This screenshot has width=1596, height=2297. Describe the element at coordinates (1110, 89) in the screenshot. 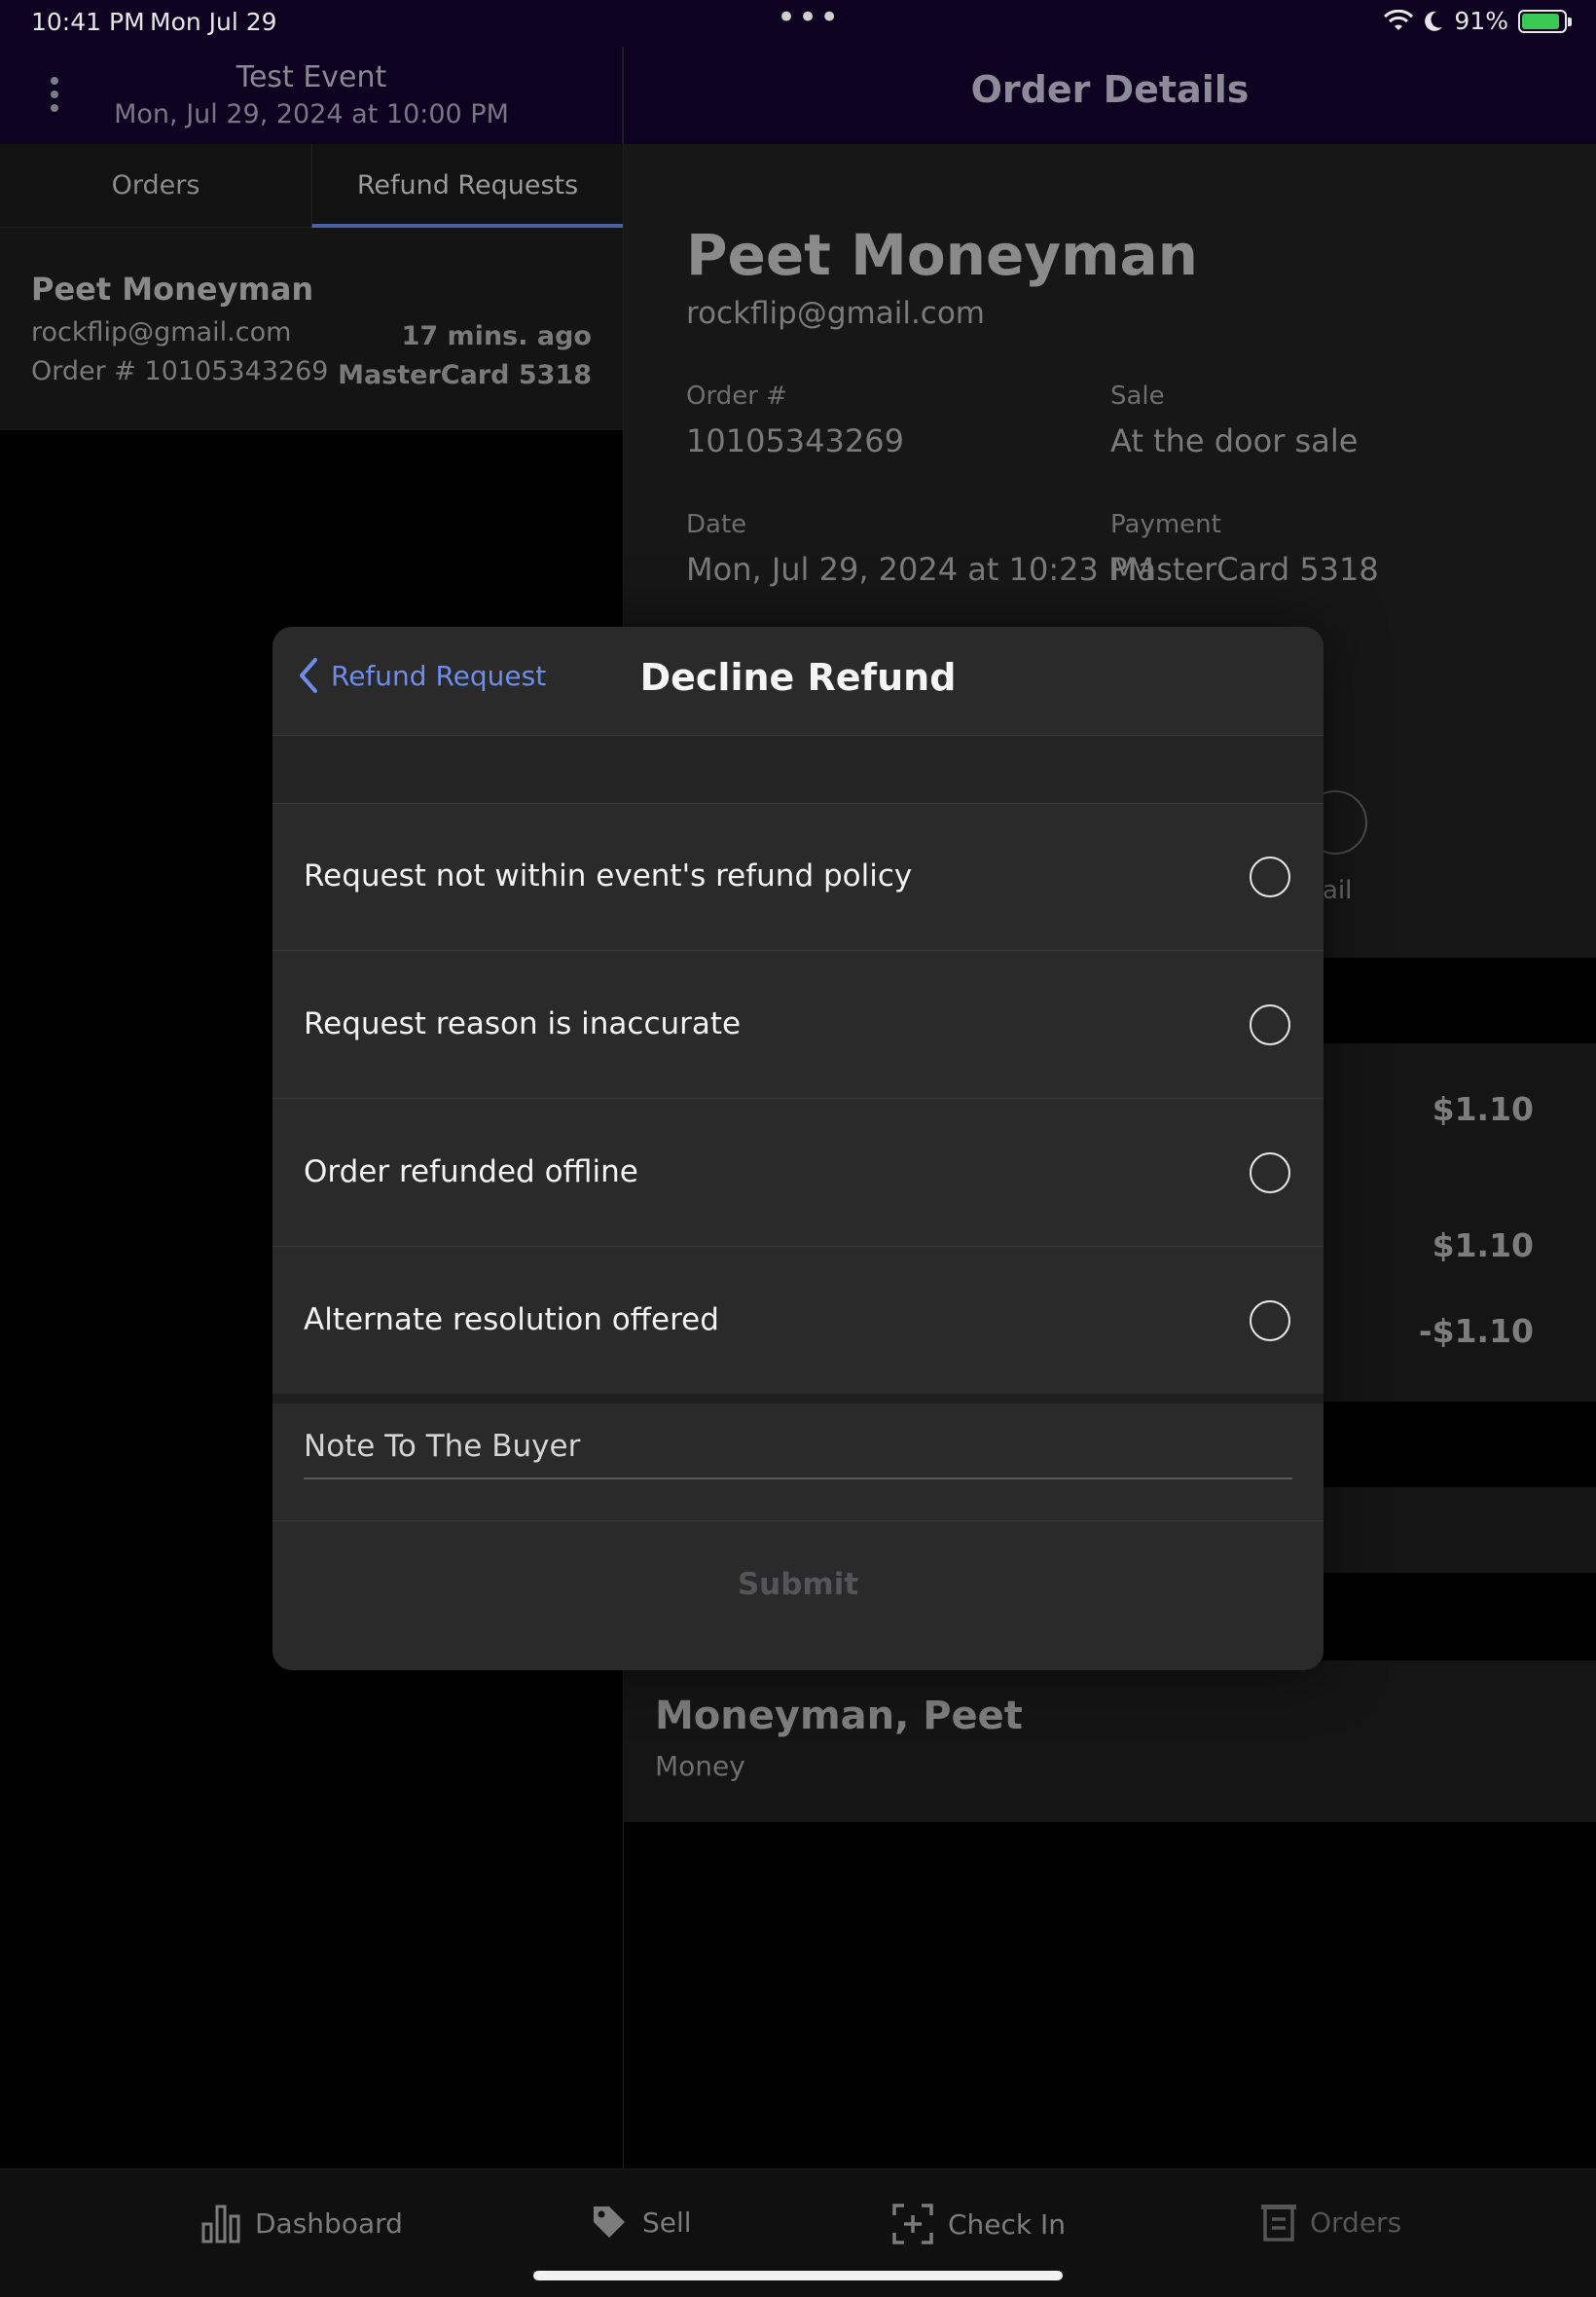

I see `order-details-title: Order Details` at that location.